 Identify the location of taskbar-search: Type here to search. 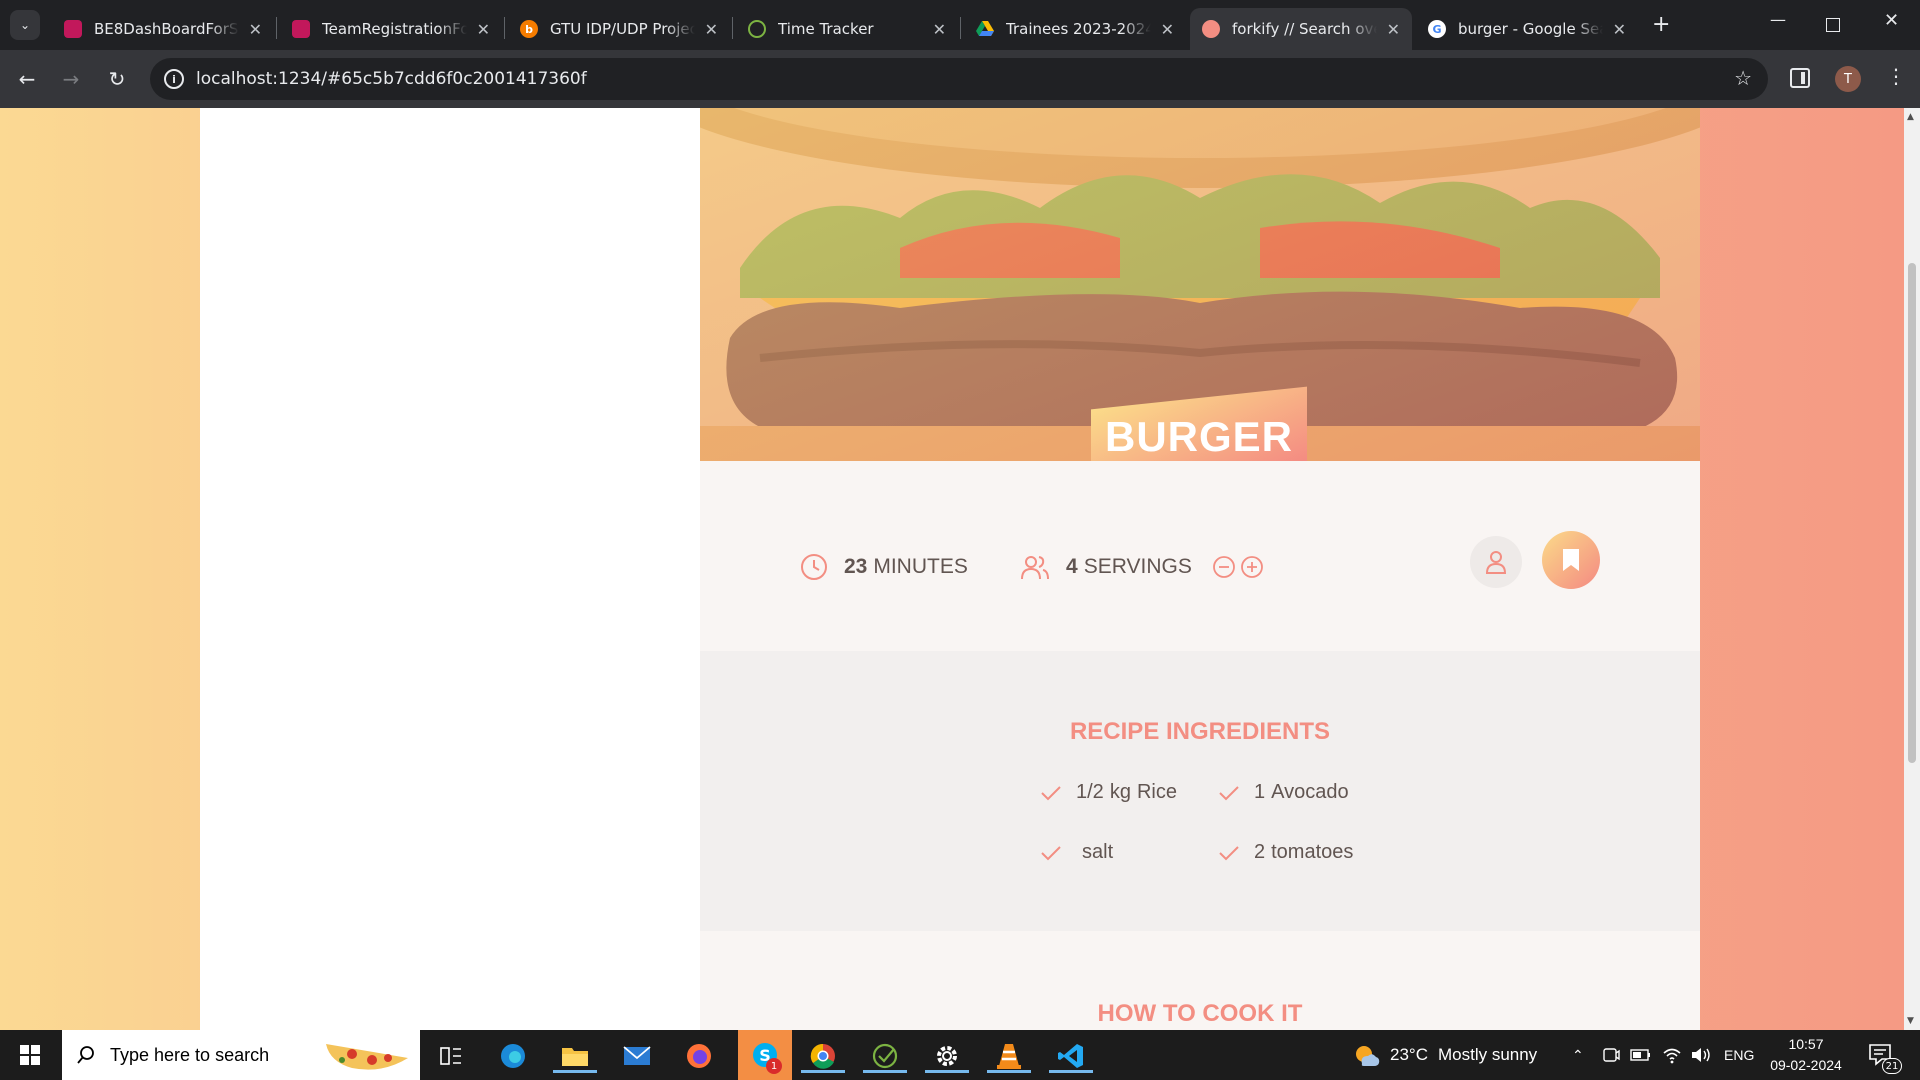
(241, 1055).